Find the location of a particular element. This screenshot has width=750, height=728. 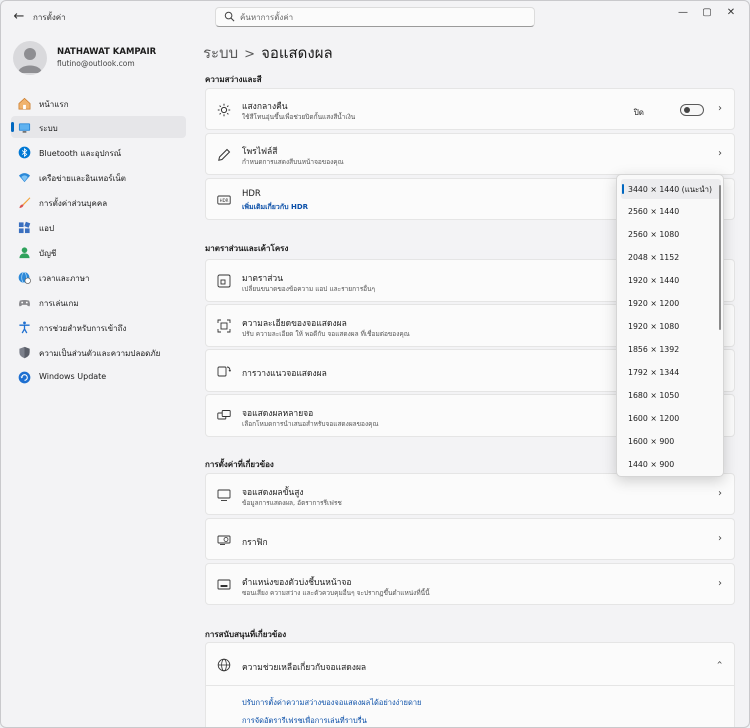

globe-clock-icon is located at coordinates (24, 277).